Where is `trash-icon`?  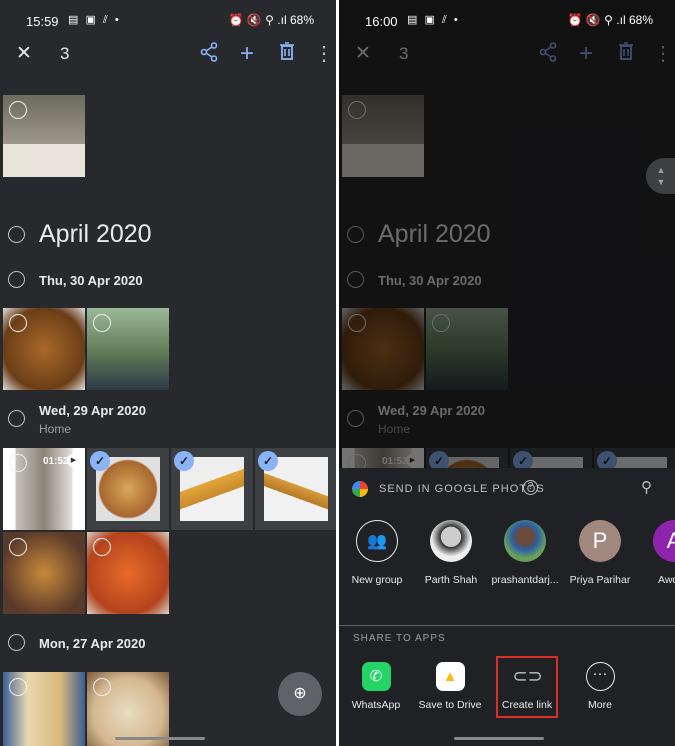 trash-icon is located at coordinates (287, 54).